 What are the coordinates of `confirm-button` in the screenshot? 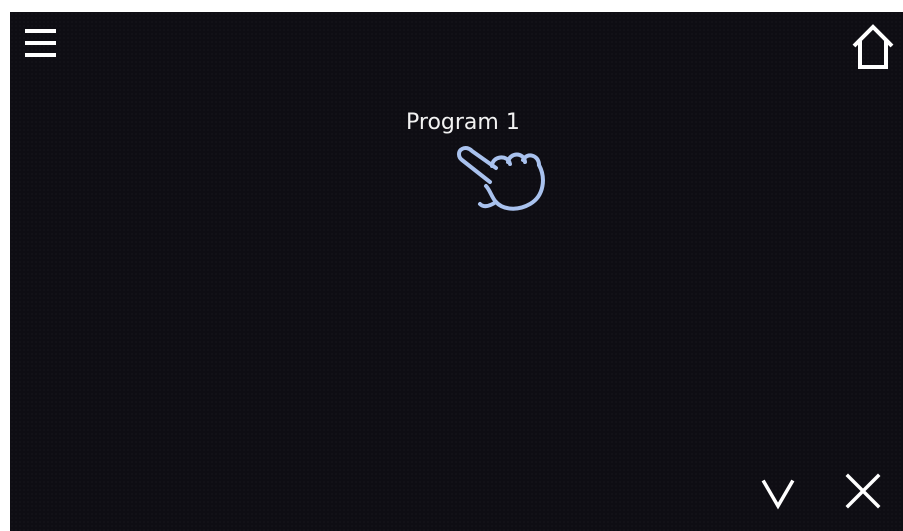 It's located at (778, 492).